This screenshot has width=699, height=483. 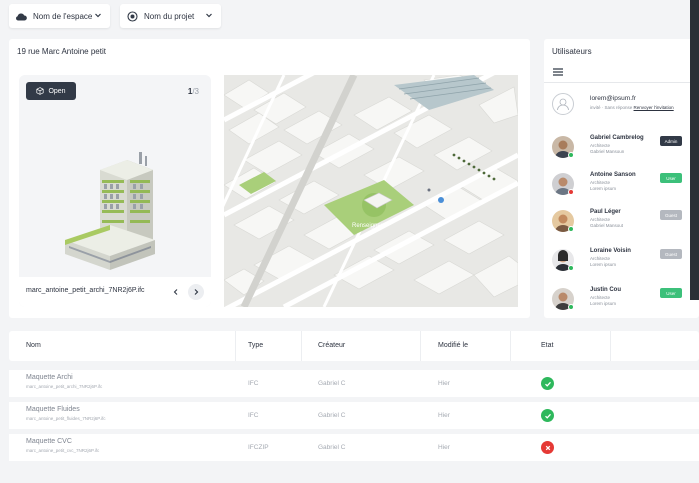 I want to click on user-name: Paul Léger, so click(x=605, y=212).